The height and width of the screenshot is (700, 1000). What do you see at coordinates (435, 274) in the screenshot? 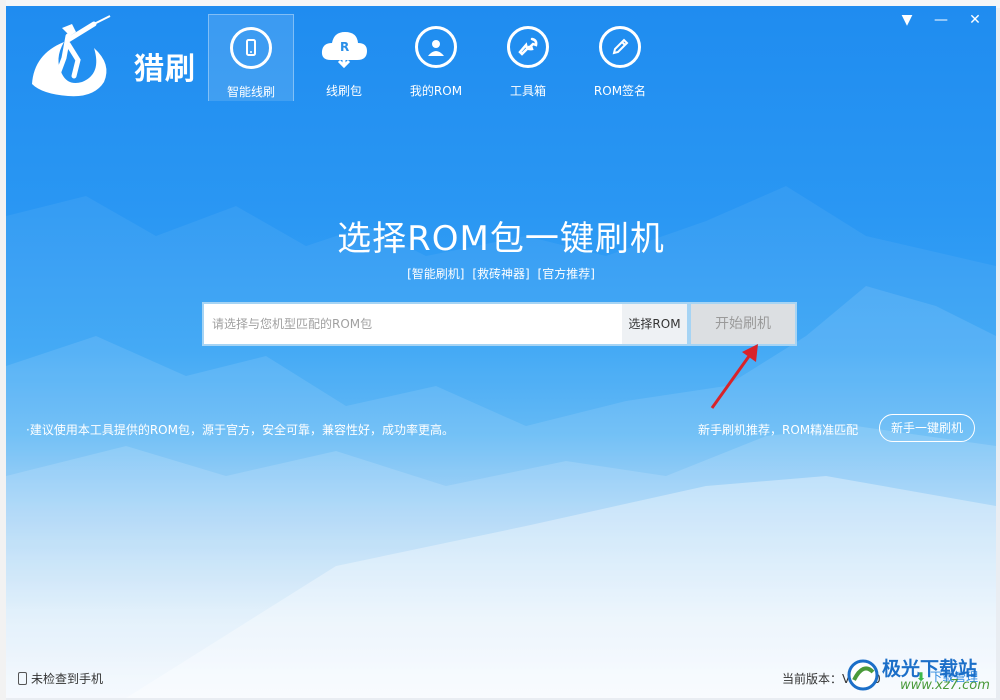
I see `link-smart-flash: [智能刷机]` at bounding box center [435, 274].